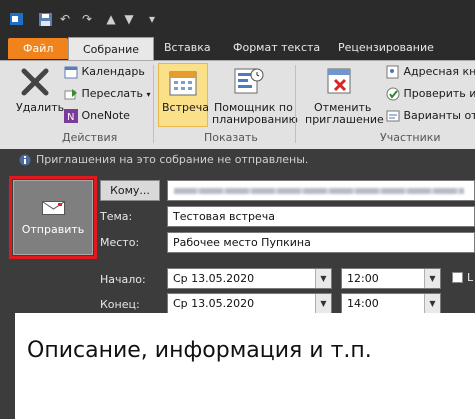 This screenshot has height=419, width=475. Describe the element at coordinates (123, 279) in the screenshot. I see `start-label: Начало:` at that location.